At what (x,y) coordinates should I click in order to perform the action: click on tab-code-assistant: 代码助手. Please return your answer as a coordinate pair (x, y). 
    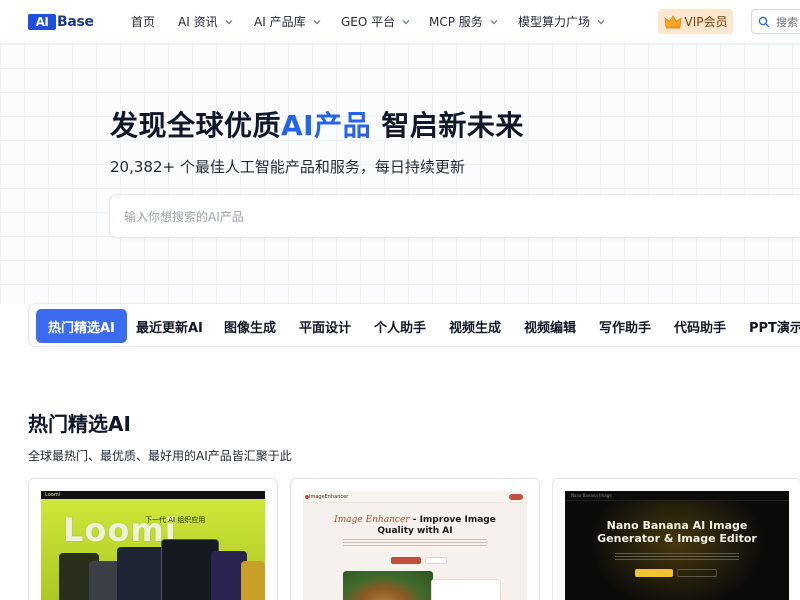
    Looking at the image, I should click on (700, 326).